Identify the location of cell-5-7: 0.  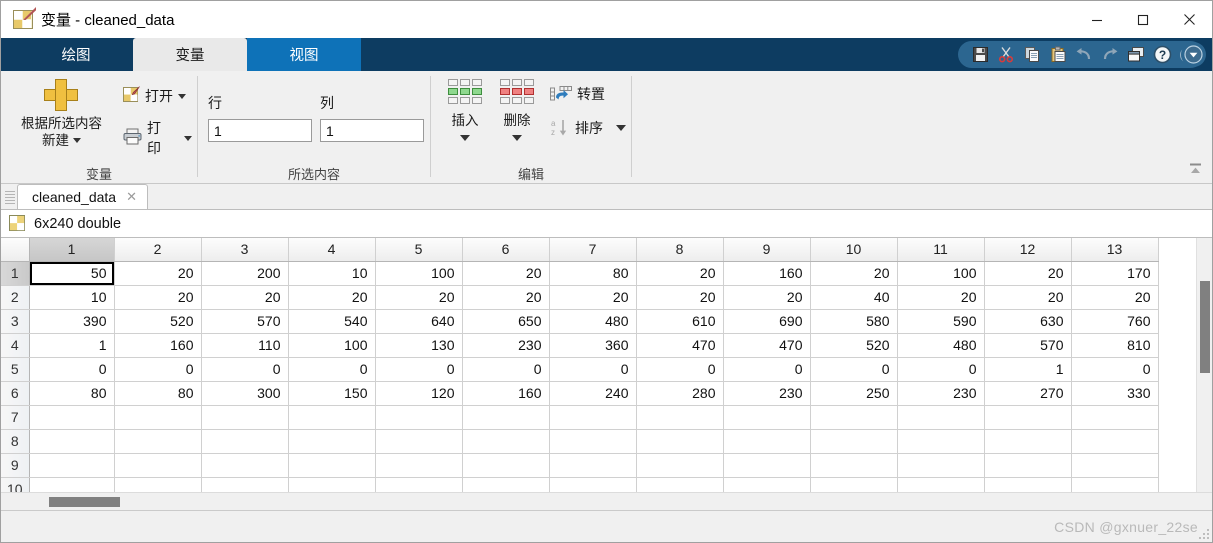
(593, 369).